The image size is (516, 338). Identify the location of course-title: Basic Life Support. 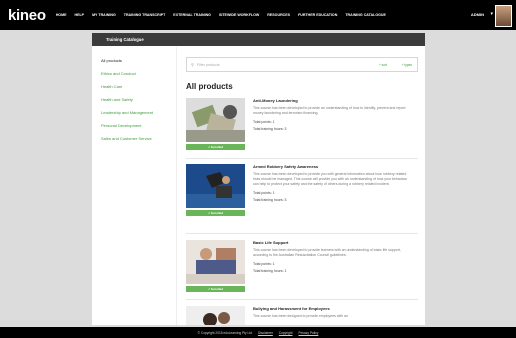
(333, 242).